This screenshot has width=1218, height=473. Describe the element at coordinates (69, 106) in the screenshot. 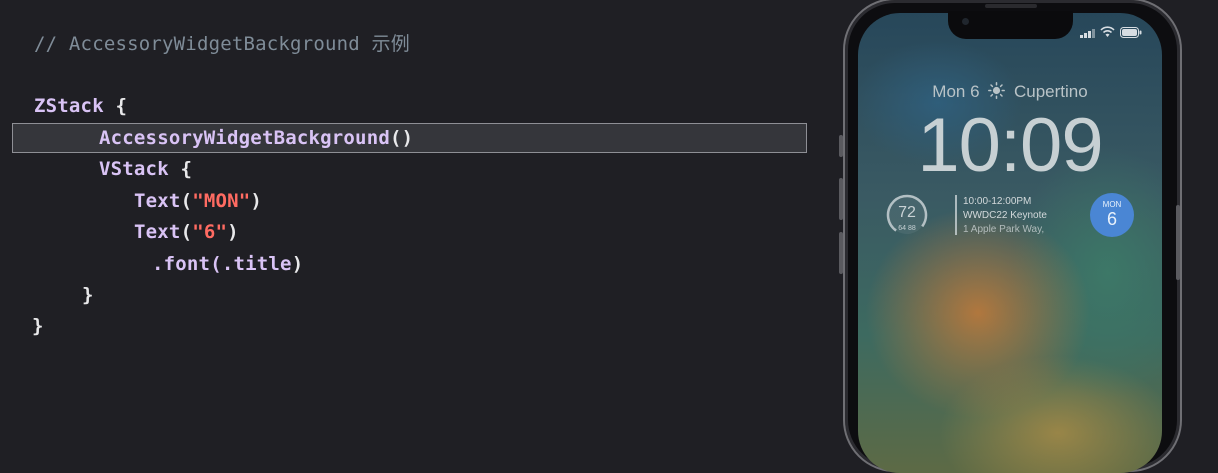

I see `zstack-keyword: ZStack` at that location.